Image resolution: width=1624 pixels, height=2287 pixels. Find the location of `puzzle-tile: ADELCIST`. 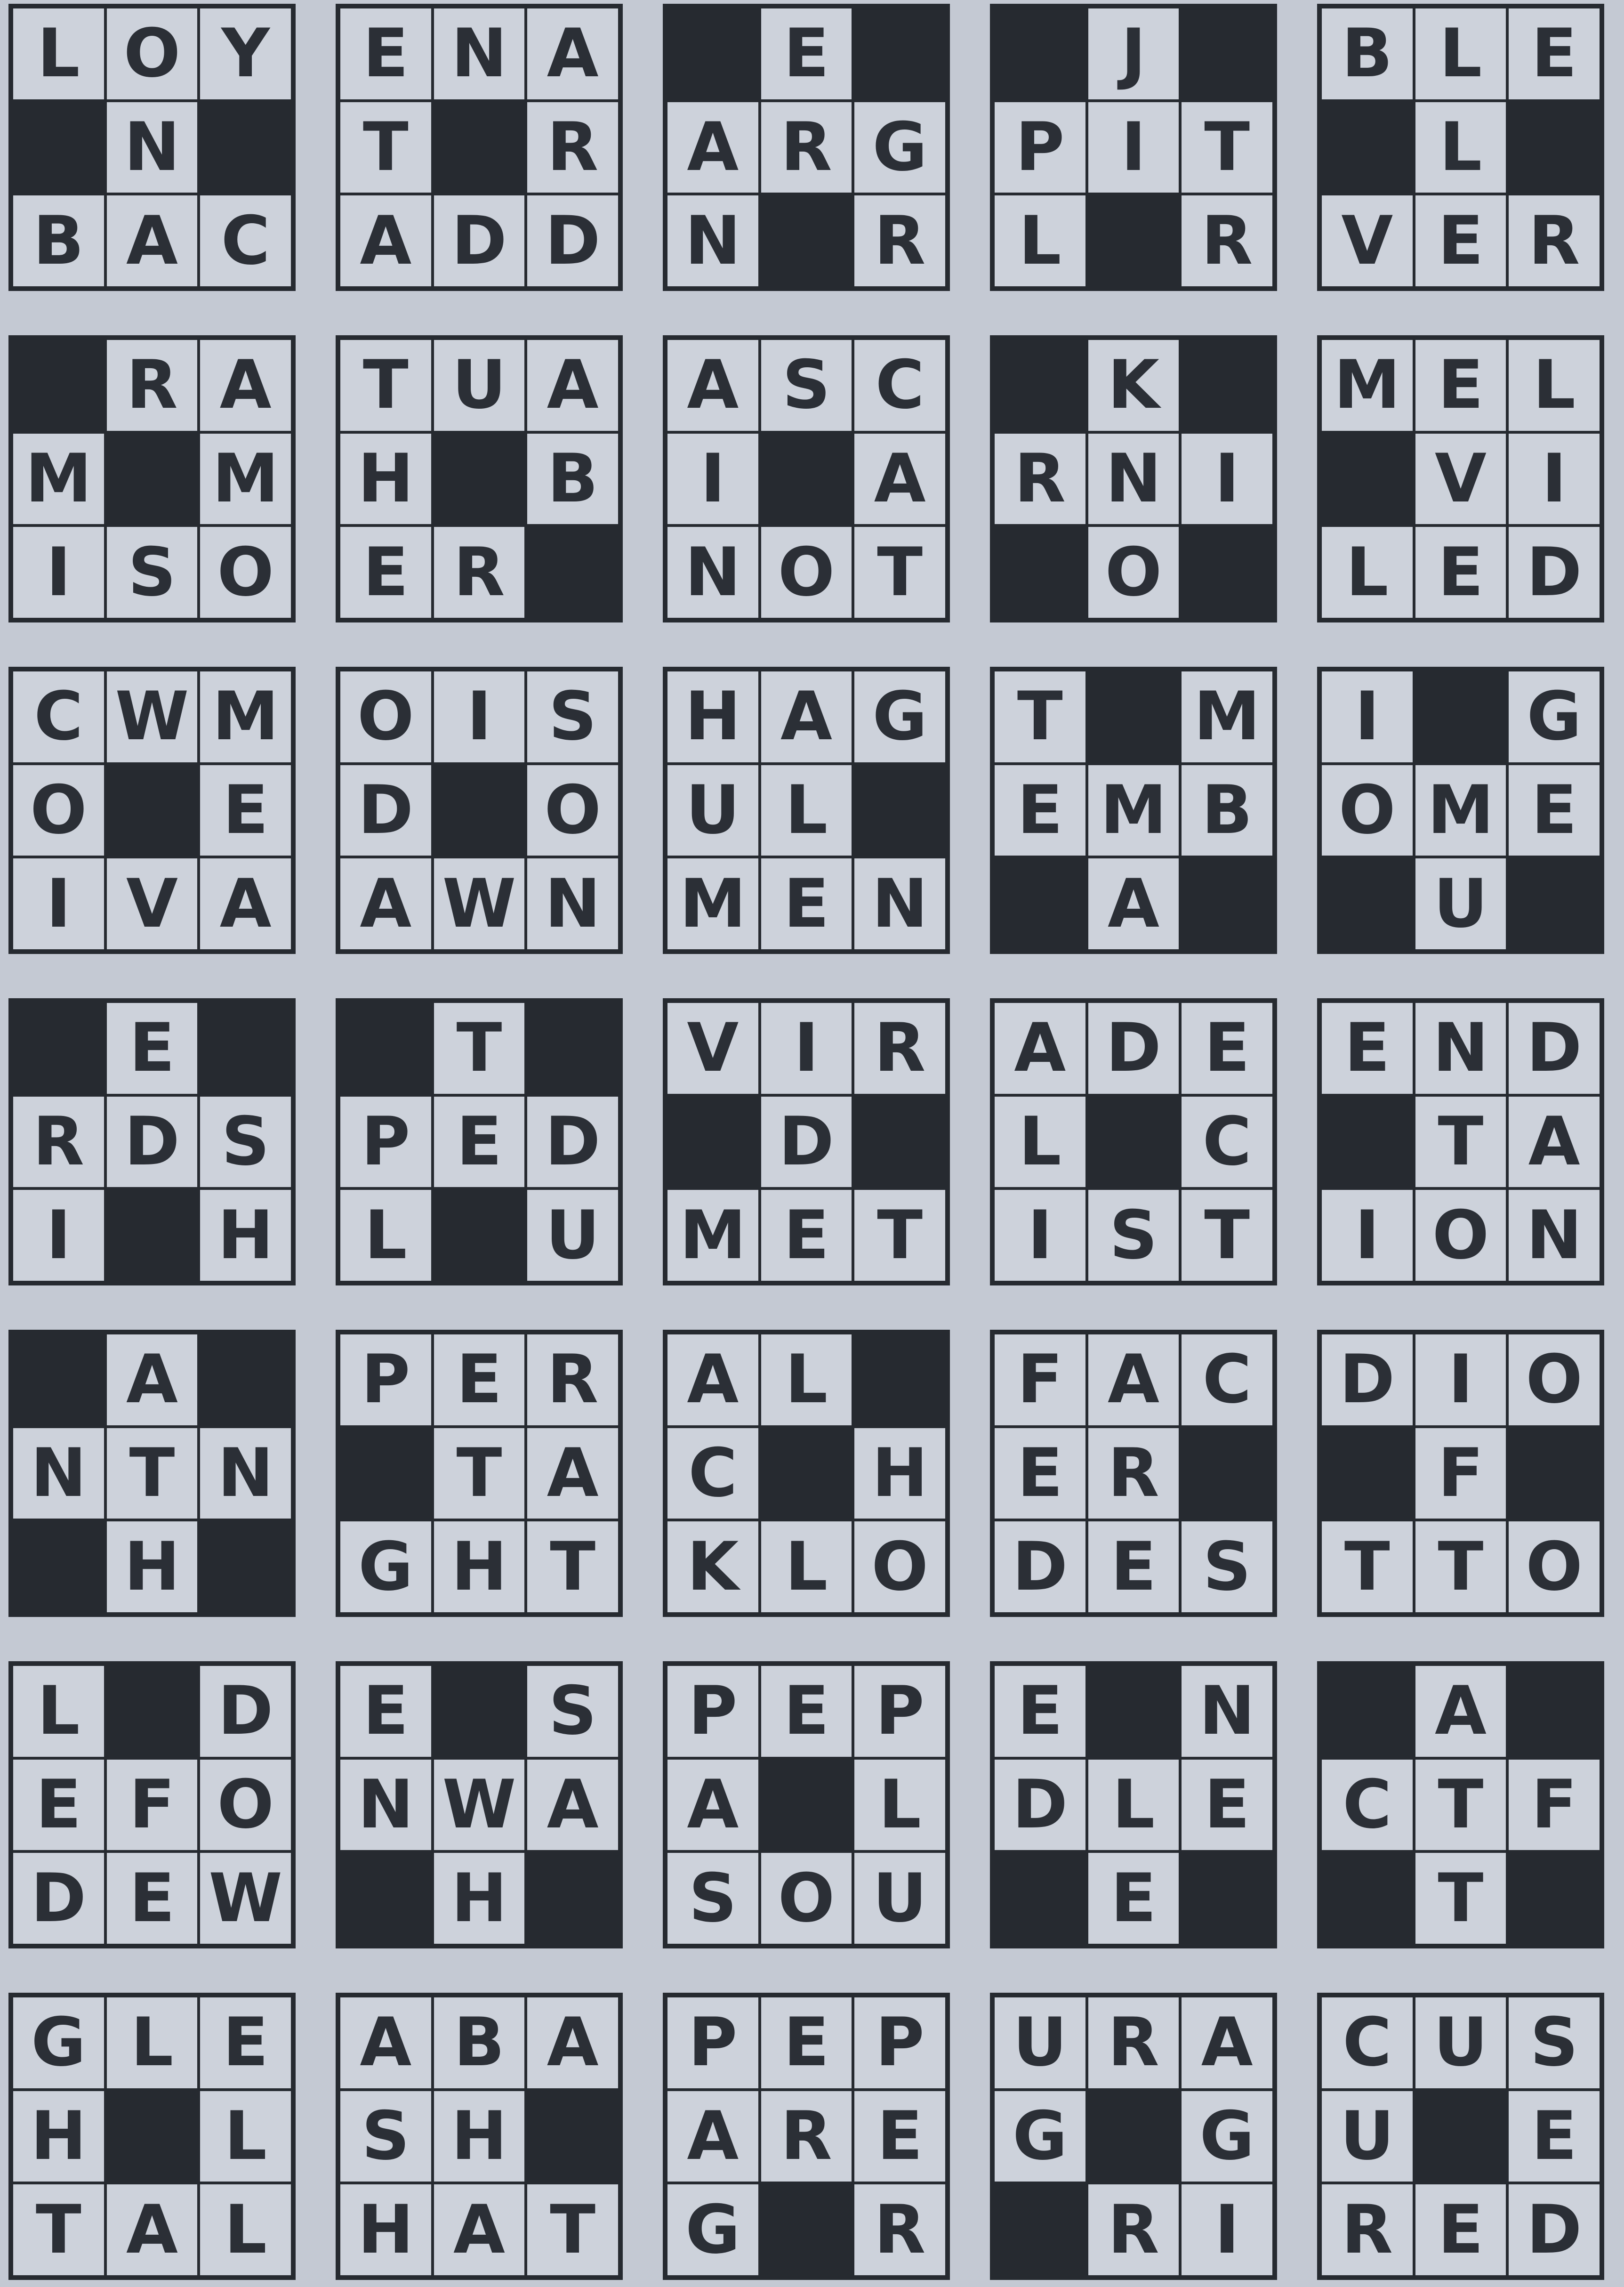

puzzle-tile: ADELCIST is located at coordinates (1133, 1141).